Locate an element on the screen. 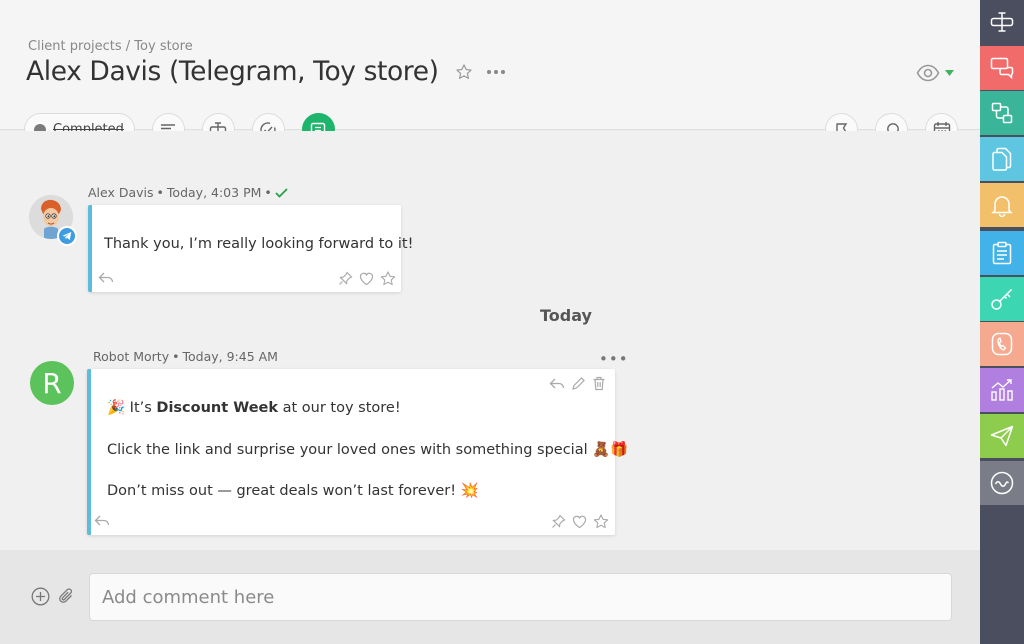  party-emoji: 🎉 is located at coordinates (116, 408).